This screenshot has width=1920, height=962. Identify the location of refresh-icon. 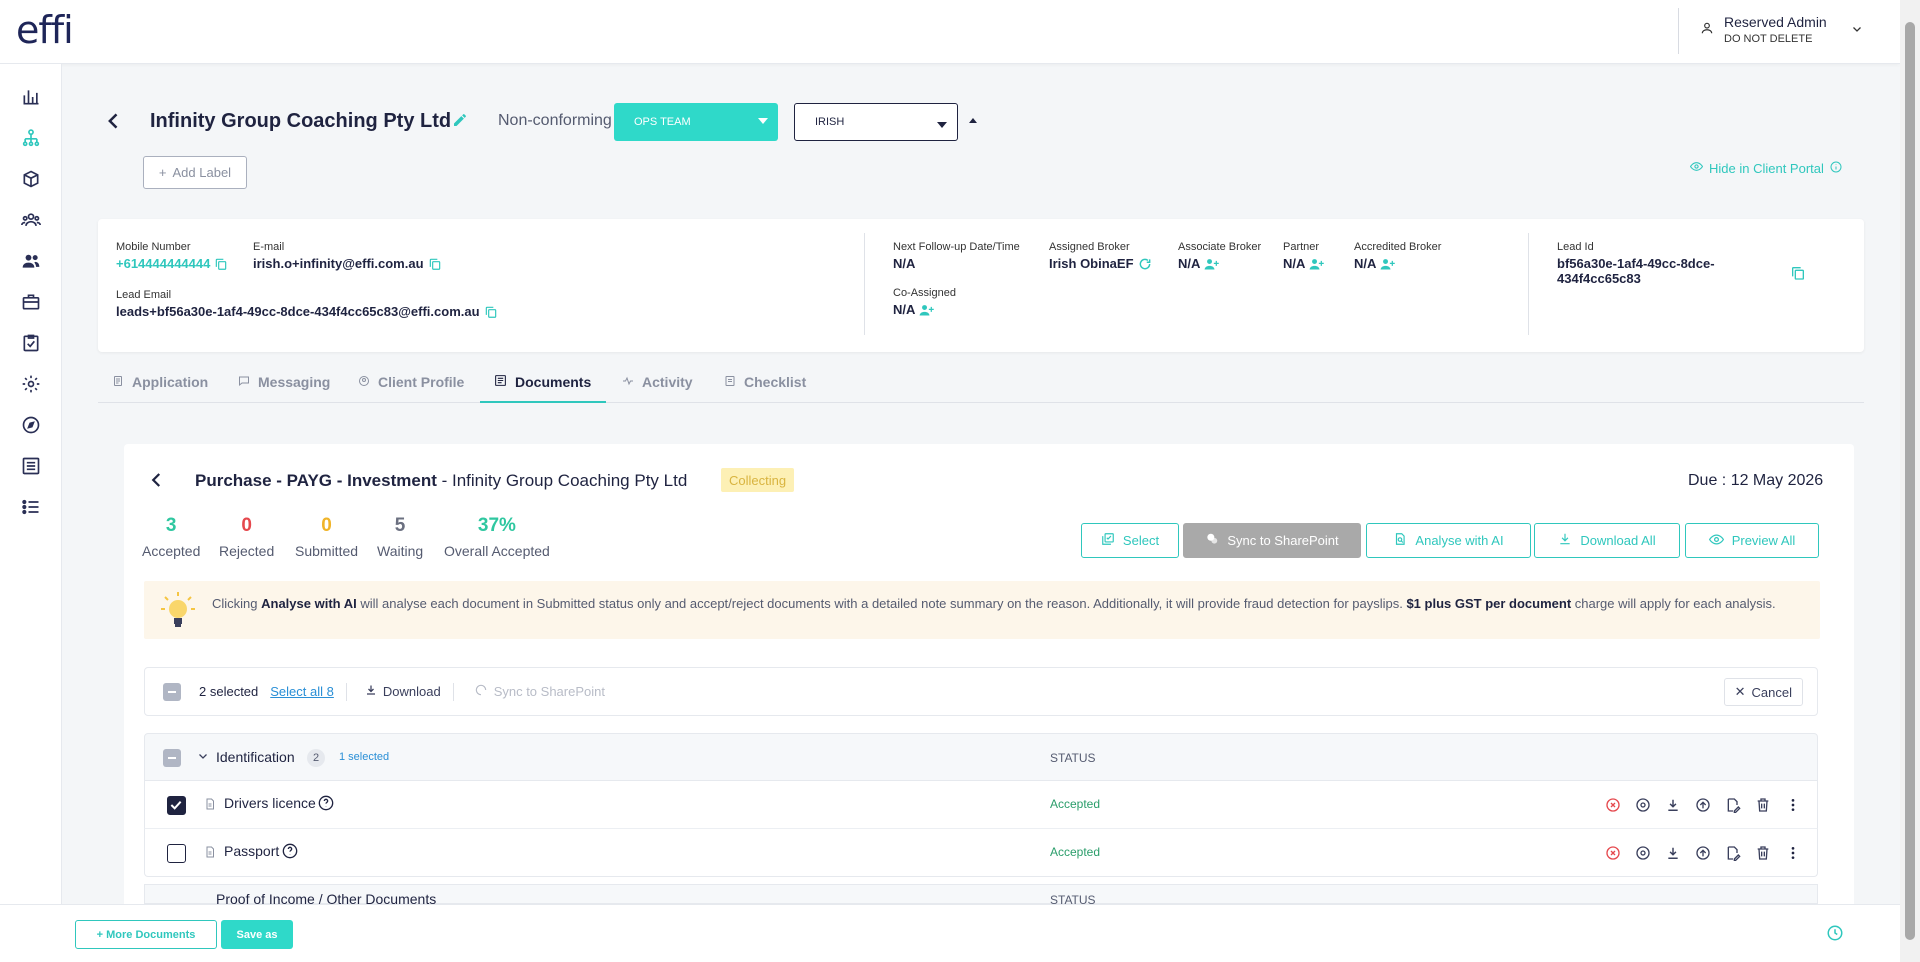
(1145, 264).